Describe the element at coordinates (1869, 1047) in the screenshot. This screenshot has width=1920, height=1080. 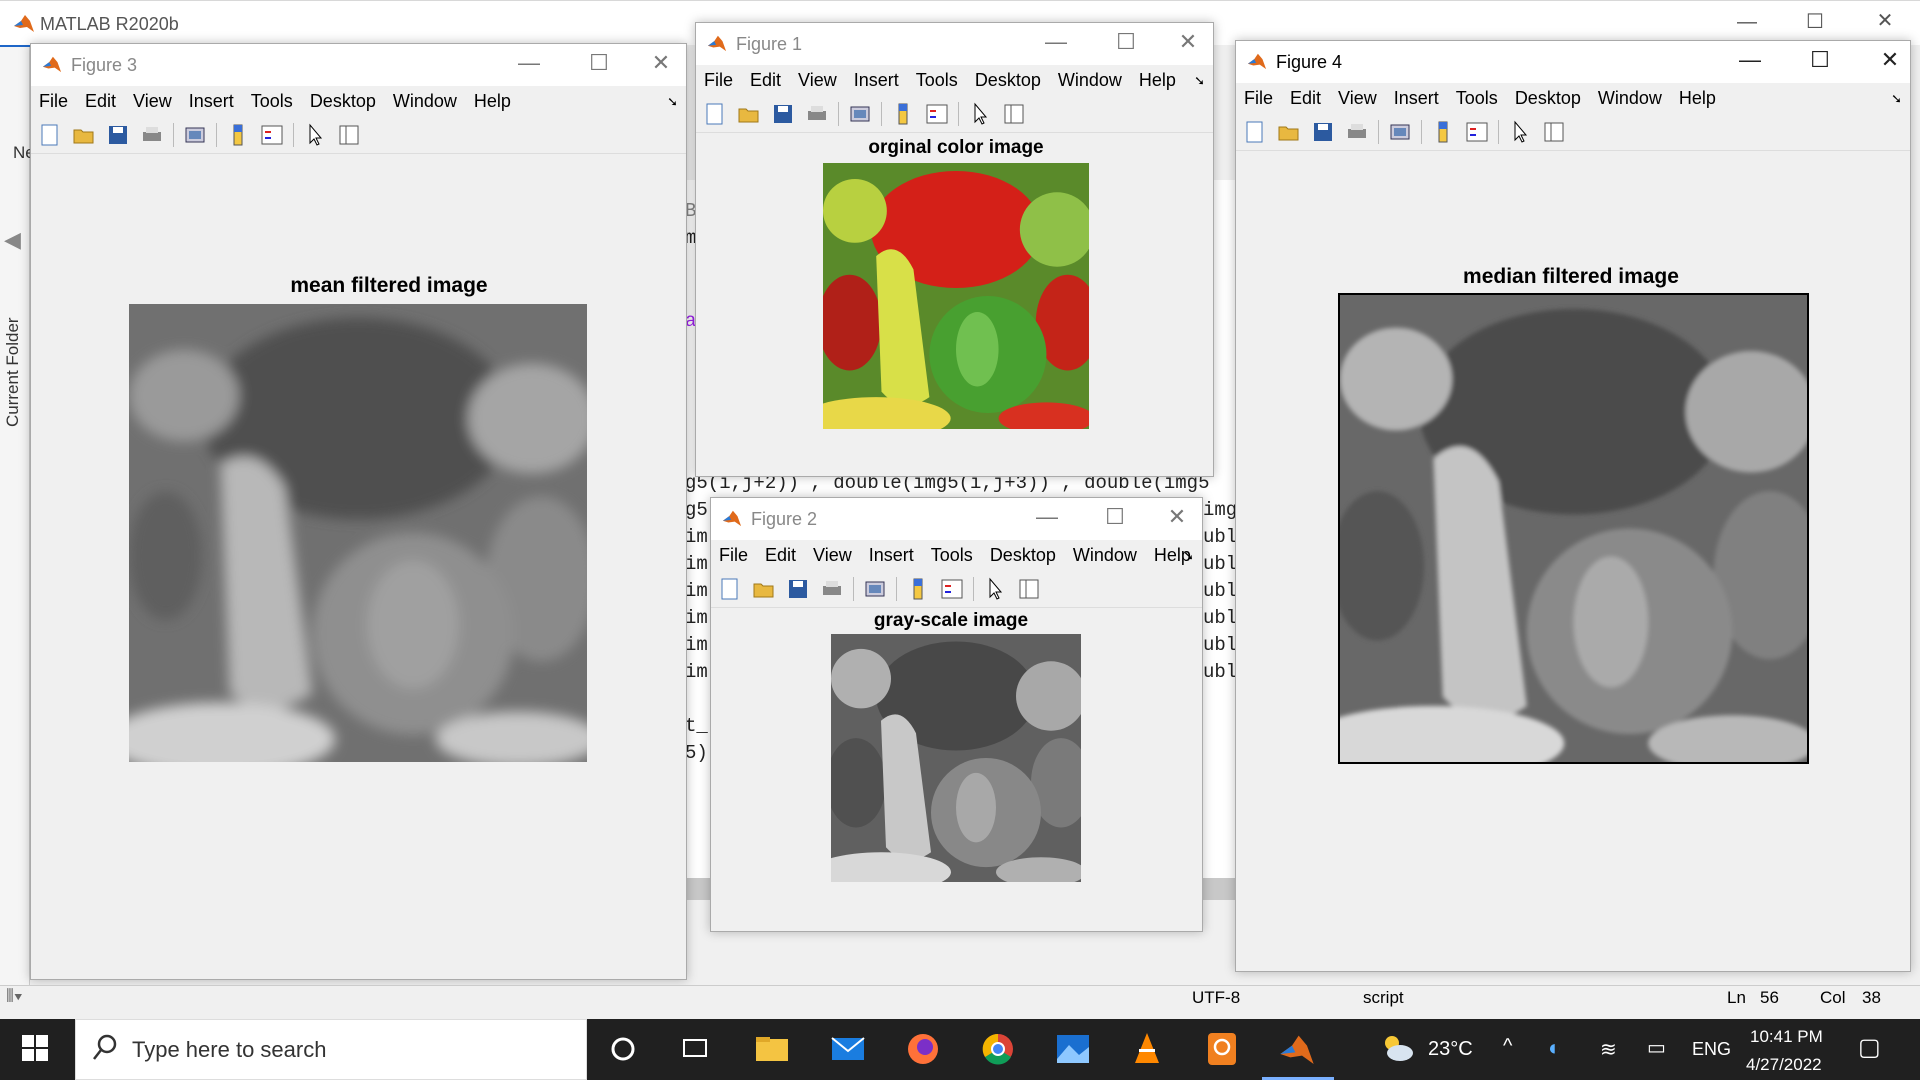
I see `notification-icon: ▢` at that location.